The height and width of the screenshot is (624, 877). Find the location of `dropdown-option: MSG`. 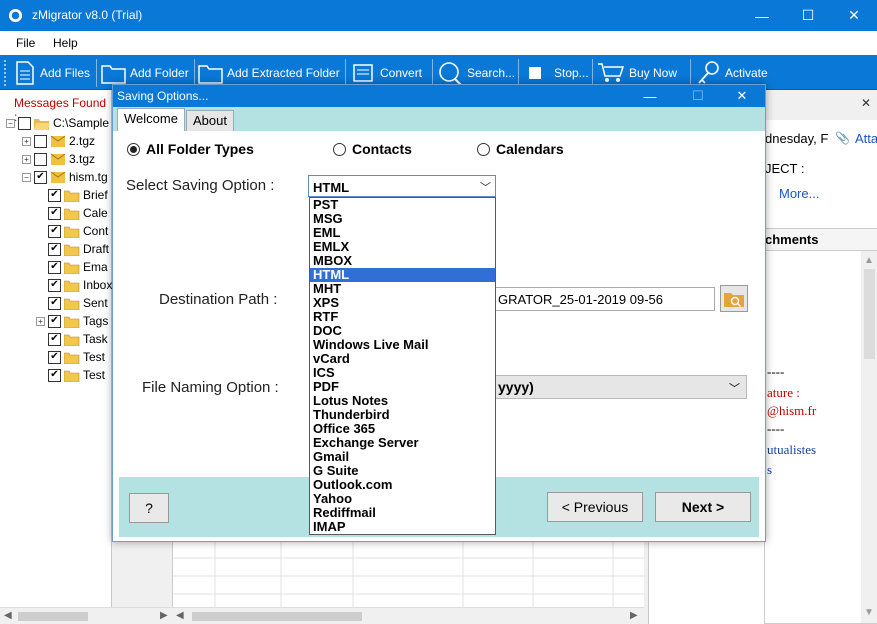

dropdown-option: MSG is located at coordinates (402, 219).